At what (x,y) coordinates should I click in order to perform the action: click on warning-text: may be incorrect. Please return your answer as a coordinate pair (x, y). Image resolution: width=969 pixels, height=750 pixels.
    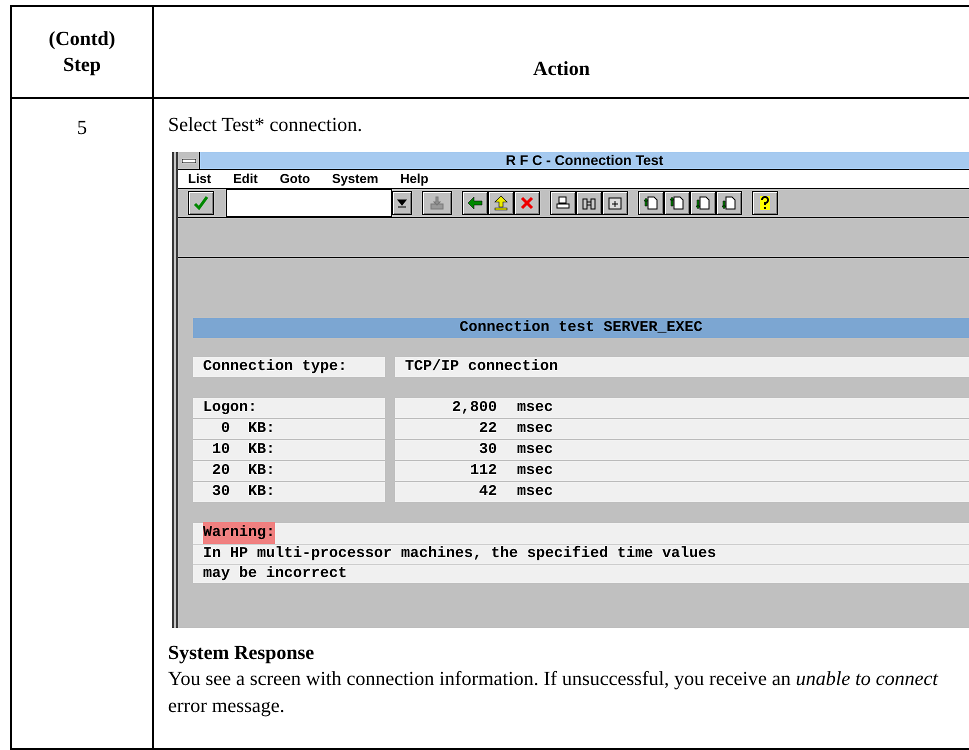
    Looking at the image, I should click on (581, 573).